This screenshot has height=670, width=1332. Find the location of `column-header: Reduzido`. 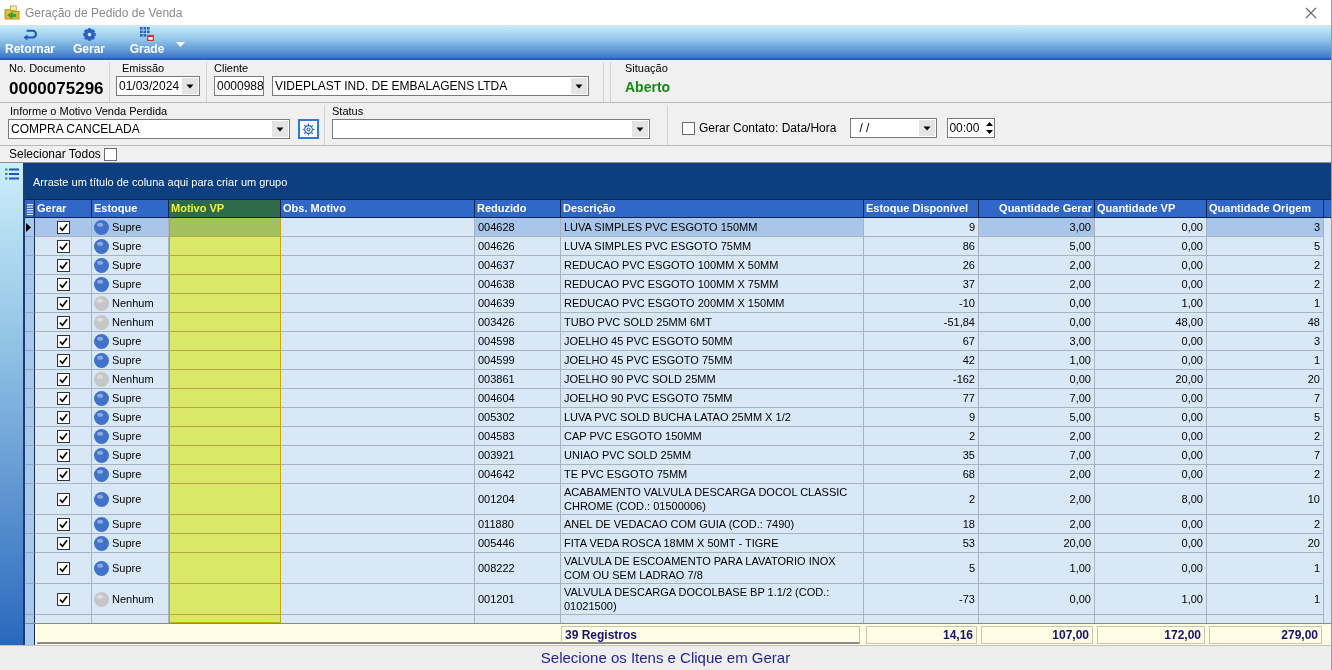

column-header: Reduzido is located at coordinates (518, 208).